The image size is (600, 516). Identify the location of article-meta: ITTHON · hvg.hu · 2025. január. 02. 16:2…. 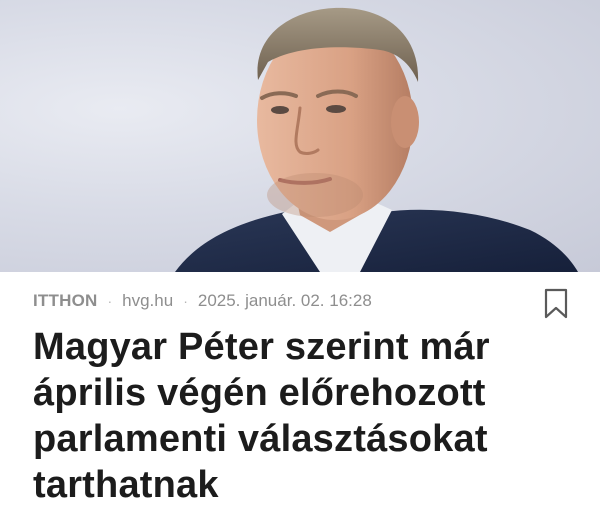
(281, 301).